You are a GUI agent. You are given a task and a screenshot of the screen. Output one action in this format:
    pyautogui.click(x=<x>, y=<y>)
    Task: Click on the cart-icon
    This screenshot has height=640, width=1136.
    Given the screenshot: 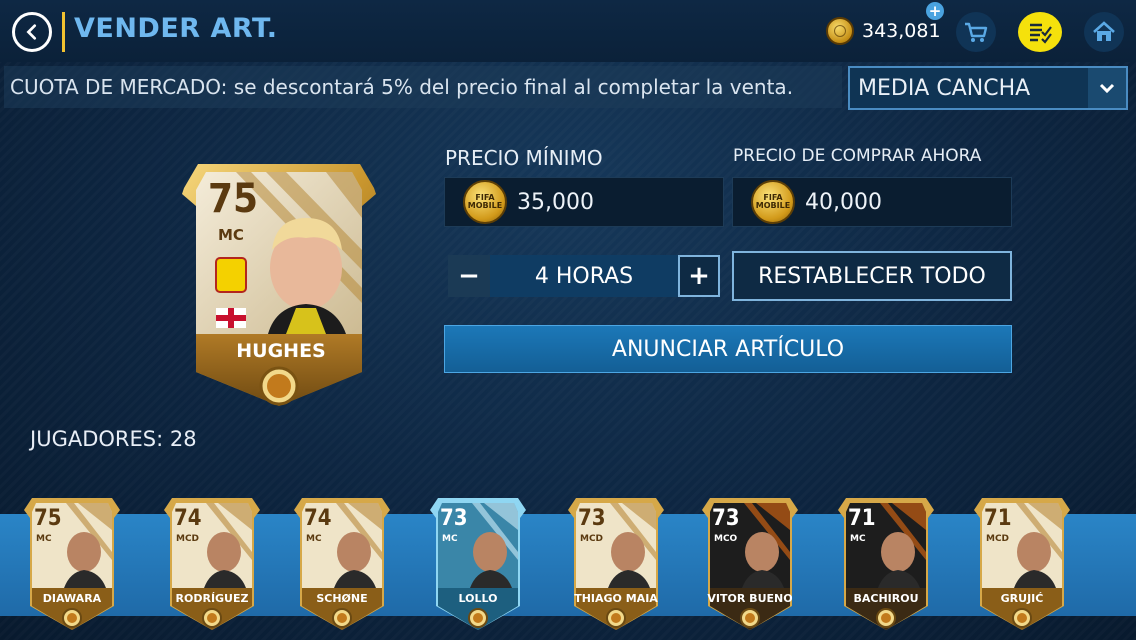 What is the action you would take?
    pyautogui.click(x=976, y=32)
    